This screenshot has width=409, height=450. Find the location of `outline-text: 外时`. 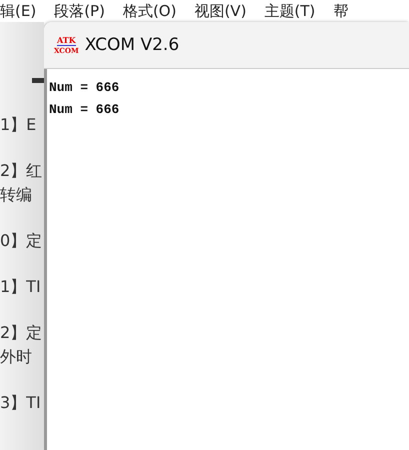

outline-text: 外时 is located at coordinates (16, 357).